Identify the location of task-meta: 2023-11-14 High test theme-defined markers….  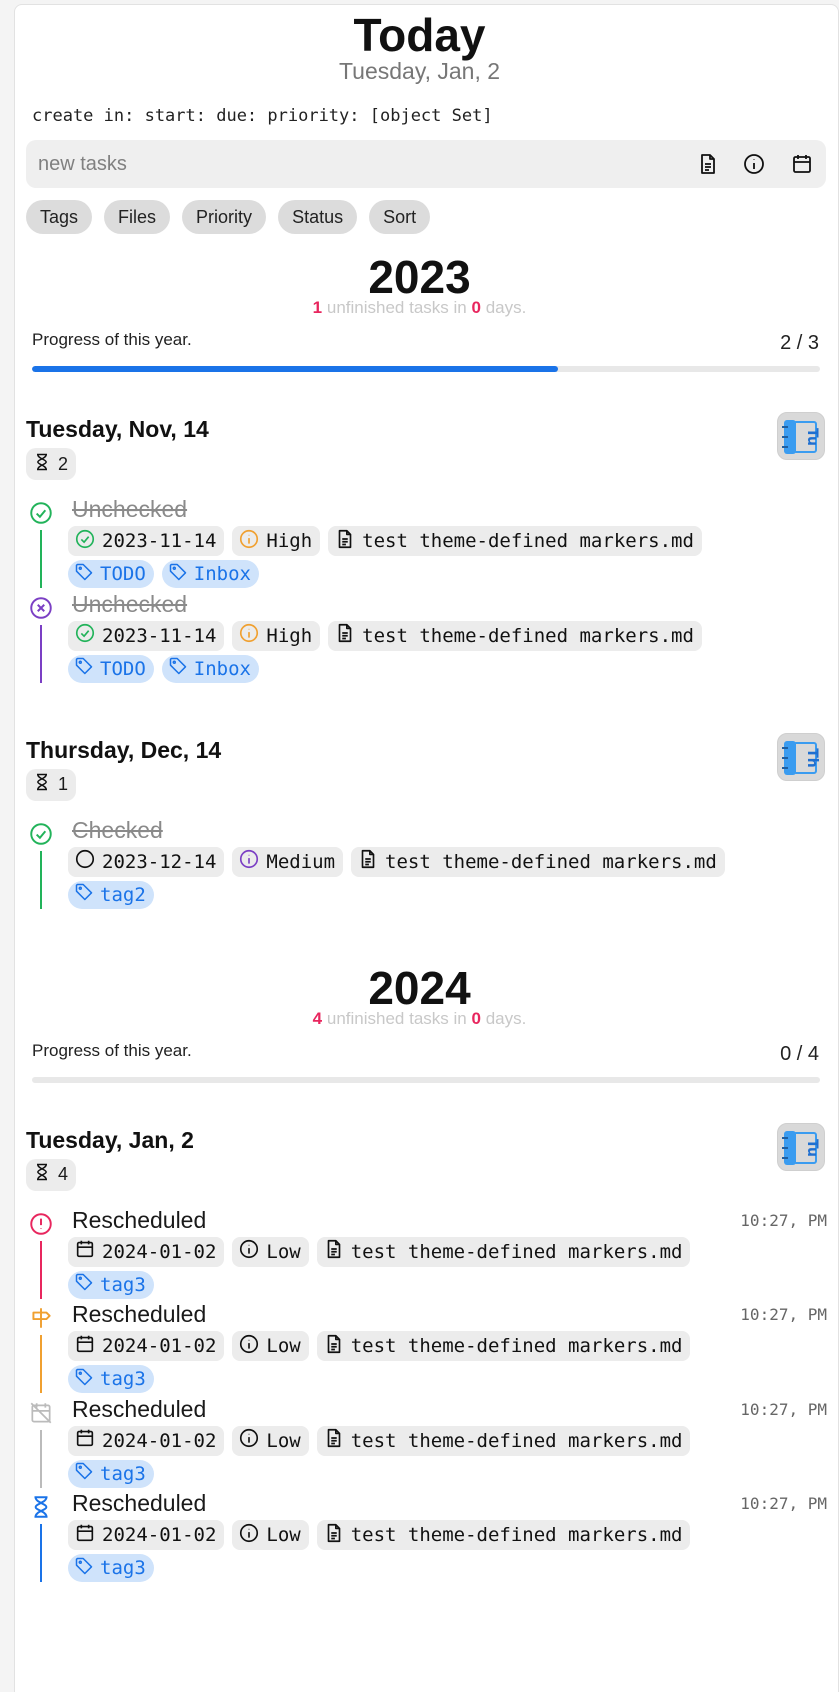
(385, 541).